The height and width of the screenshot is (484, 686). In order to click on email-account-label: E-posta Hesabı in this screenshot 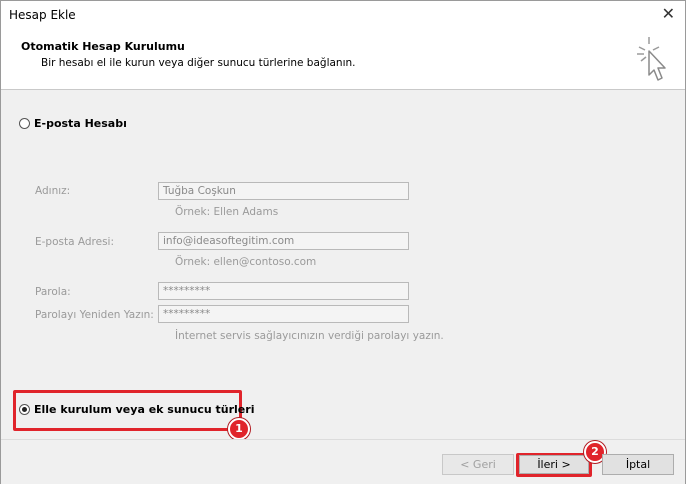, I will do `click(80, 123)`.